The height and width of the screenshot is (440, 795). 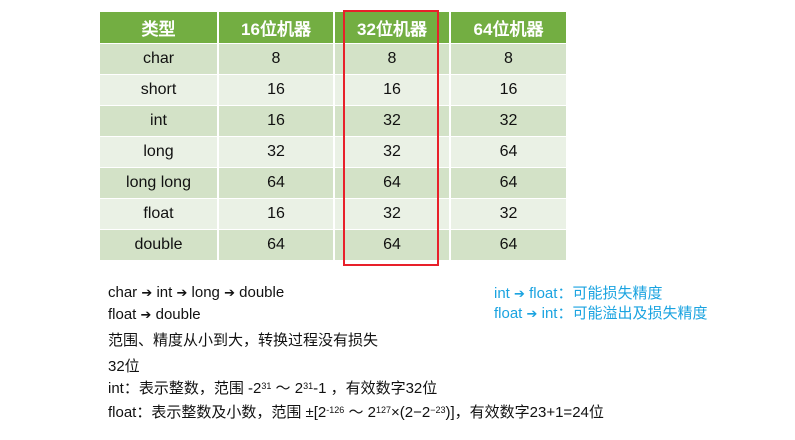 What do you see at coordinates (122, 314) in the screenshot?
I see `conv-float: float` at bounding box center [122, 314].